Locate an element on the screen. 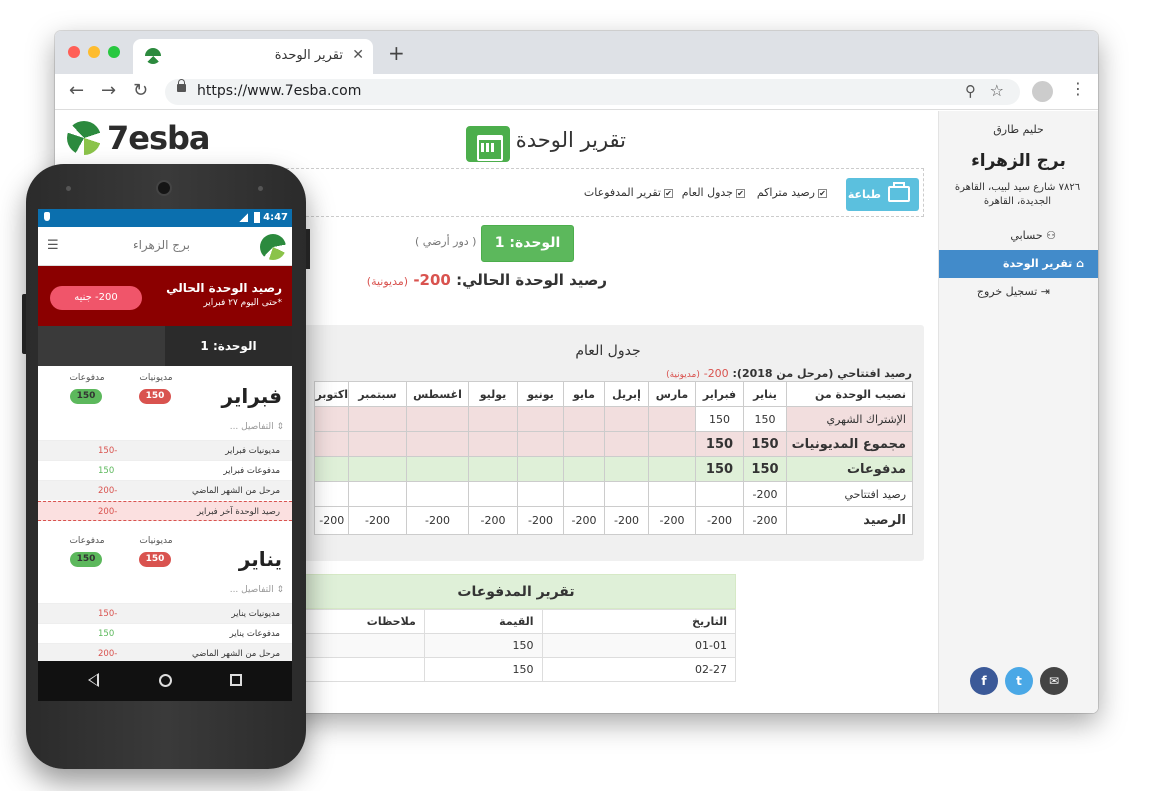 The width and height of the screenshot is (1153, 791). logo-text: 7esba is located at coordinates (159, 138).